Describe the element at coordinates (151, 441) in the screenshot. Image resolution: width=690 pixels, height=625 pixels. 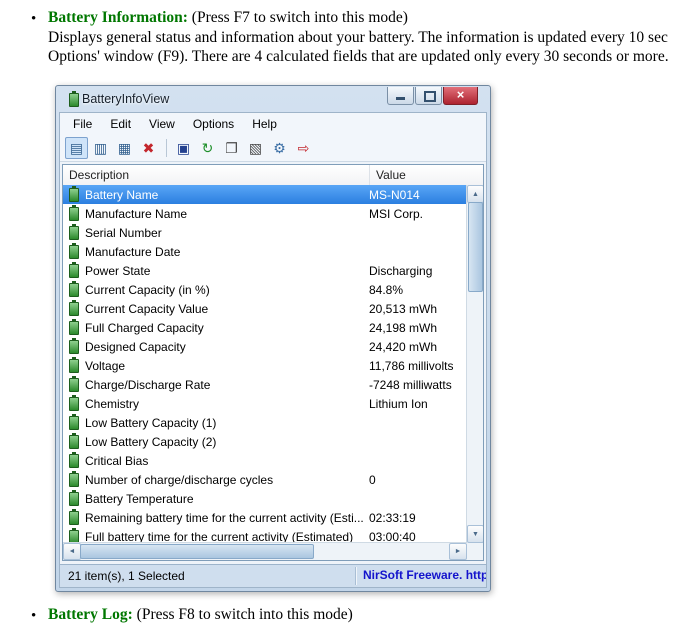
I see `row-description: Low Battery Capacity (2)` at that location.